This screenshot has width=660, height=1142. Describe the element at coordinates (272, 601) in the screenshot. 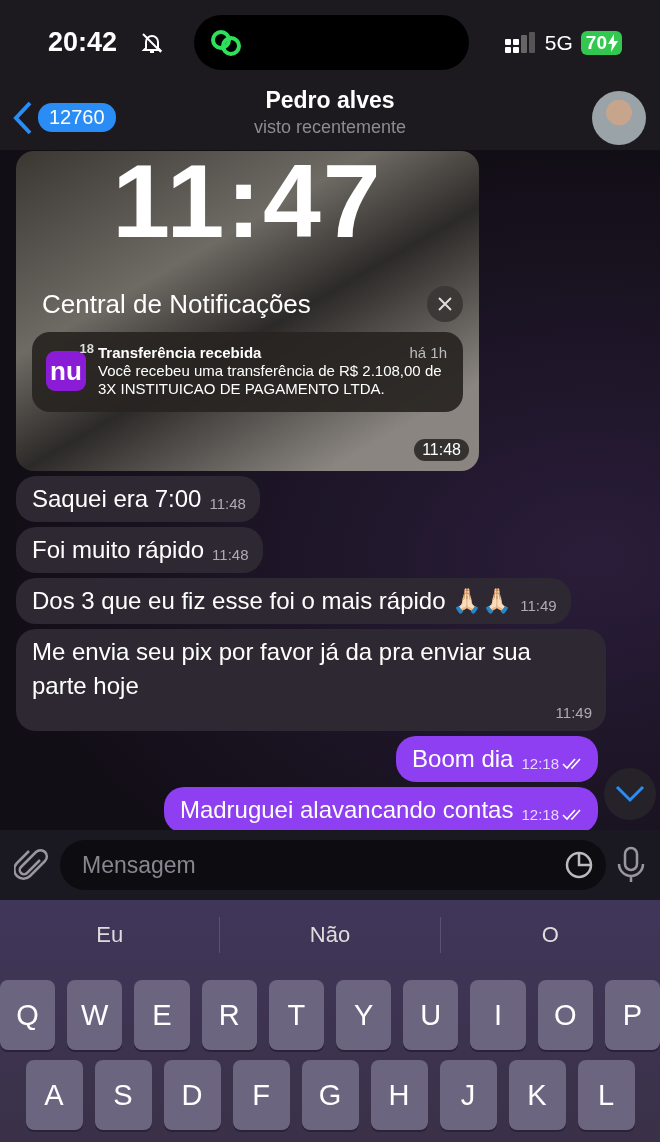

I see `message-text: Dos 3 que eu fiz esse foi o mais rápido 🙏🏻🙏🏻` at that location.